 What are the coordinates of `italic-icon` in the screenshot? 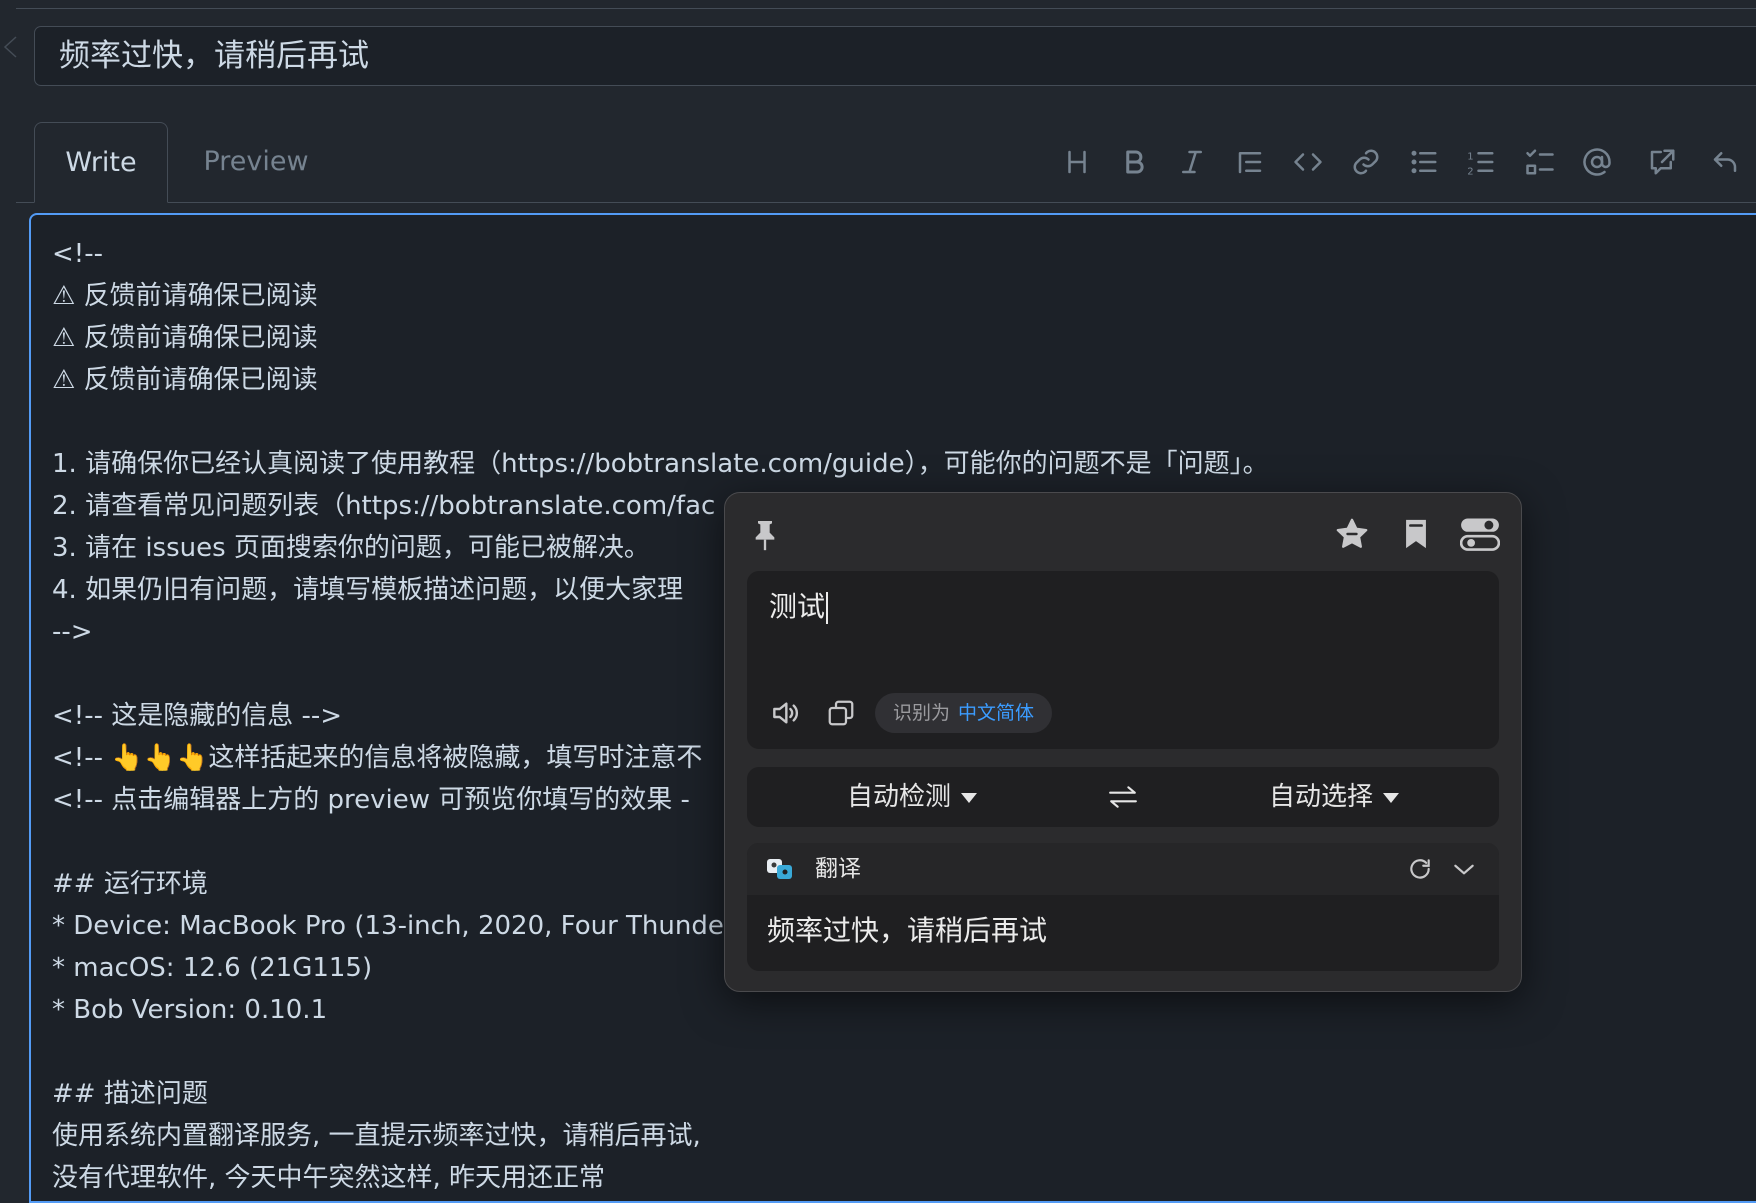 It's located at (1192, 162).